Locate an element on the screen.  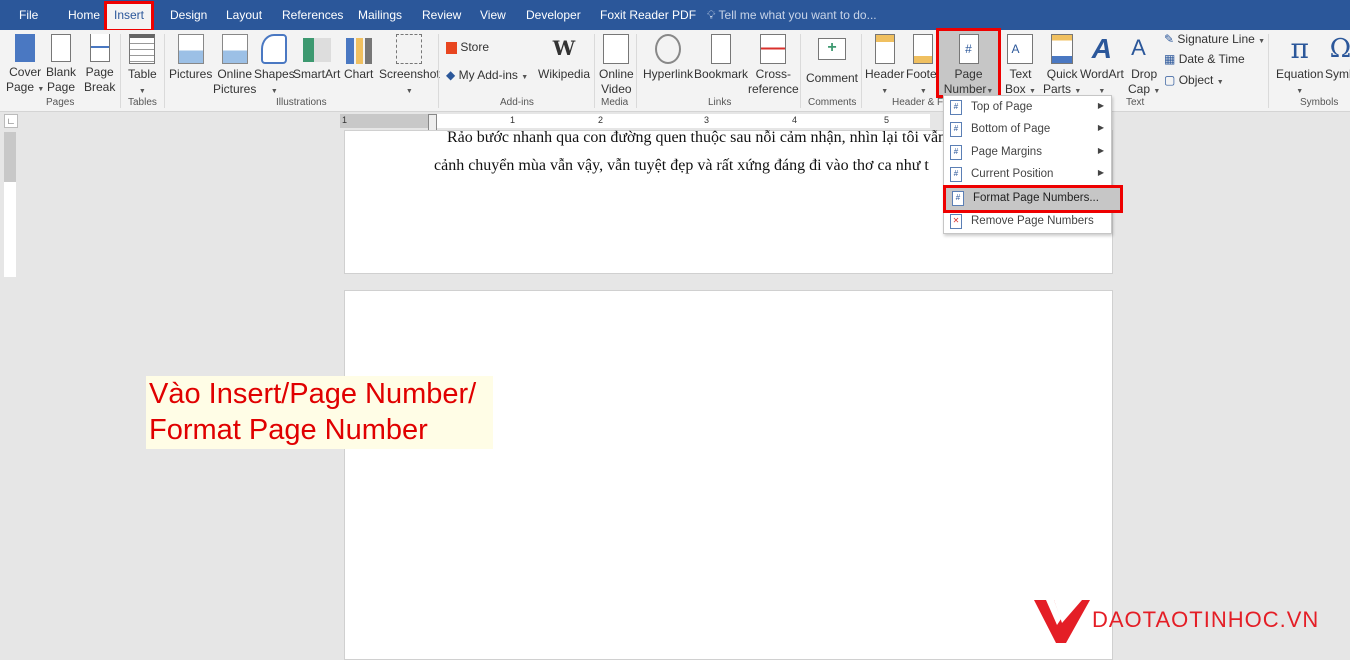
drop-cap-button: A Drop Cap ▼ is located at coordinates (1144, 66).